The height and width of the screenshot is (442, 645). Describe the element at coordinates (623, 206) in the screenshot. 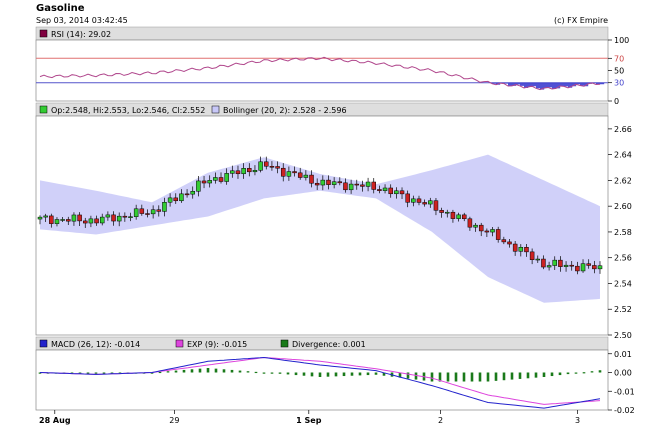

I see `price-tick-label: 2.60` at that location.